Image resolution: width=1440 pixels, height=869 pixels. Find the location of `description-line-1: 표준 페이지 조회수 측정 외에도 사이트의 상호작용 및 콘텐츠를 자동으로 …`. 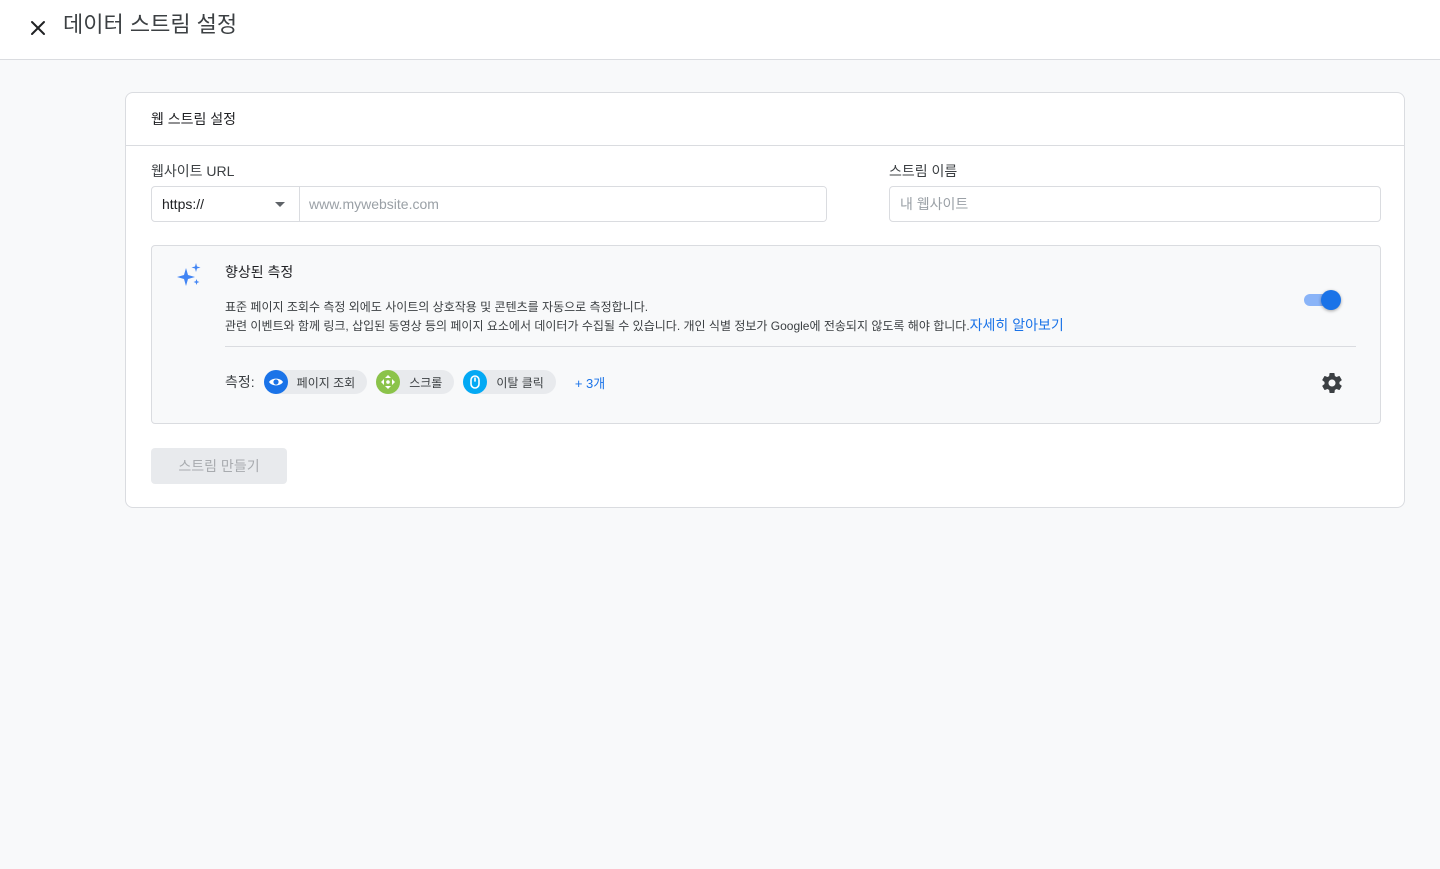

description-line-1: 표준 페이지 조회수 측정 외에도 사이트의 상호작용 및 콘텐츠를 자동으로 … is located at coordinates (437, 307).